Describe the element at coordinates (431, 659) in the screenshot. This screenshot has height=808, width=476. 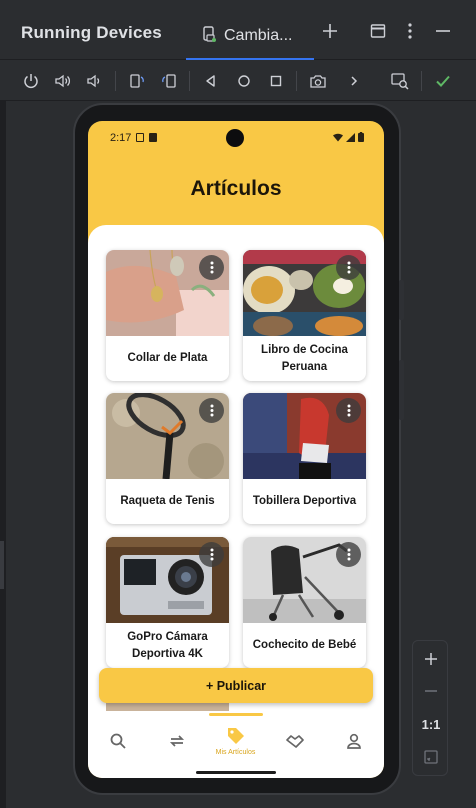
I see `zoom-in-icon` at that location.